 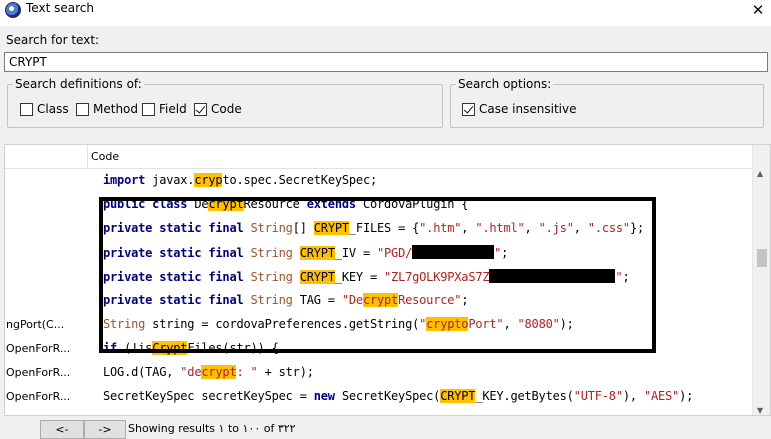 What do you see at coordinates (379, 182) in the screenshot?
I see `table-row: import javax.crypto.spec.SecretKeySpec;` at bounding box center [379, 182].